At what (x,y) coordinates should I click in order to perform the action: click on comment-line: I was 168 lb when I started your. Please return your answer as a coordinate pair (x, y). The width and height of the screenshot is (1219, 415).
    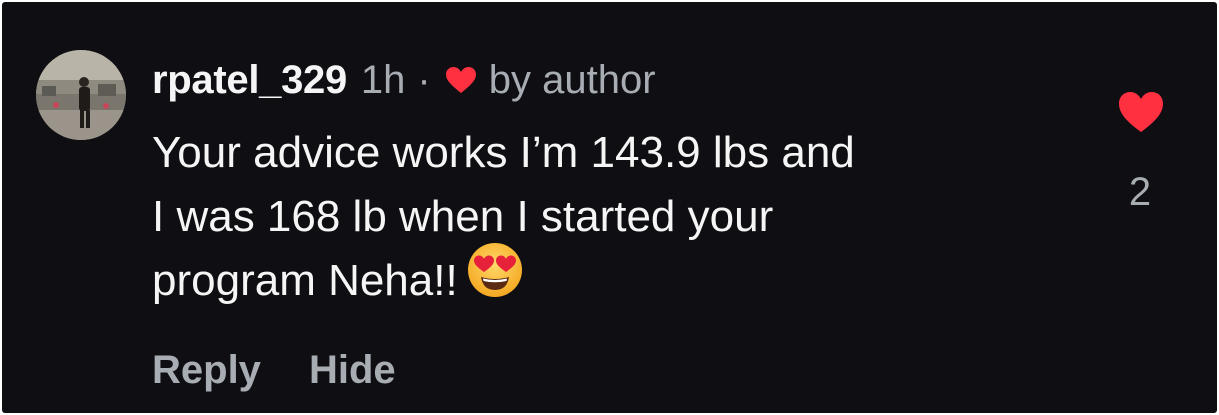
    Looking at the image, I should click on (463, 216).